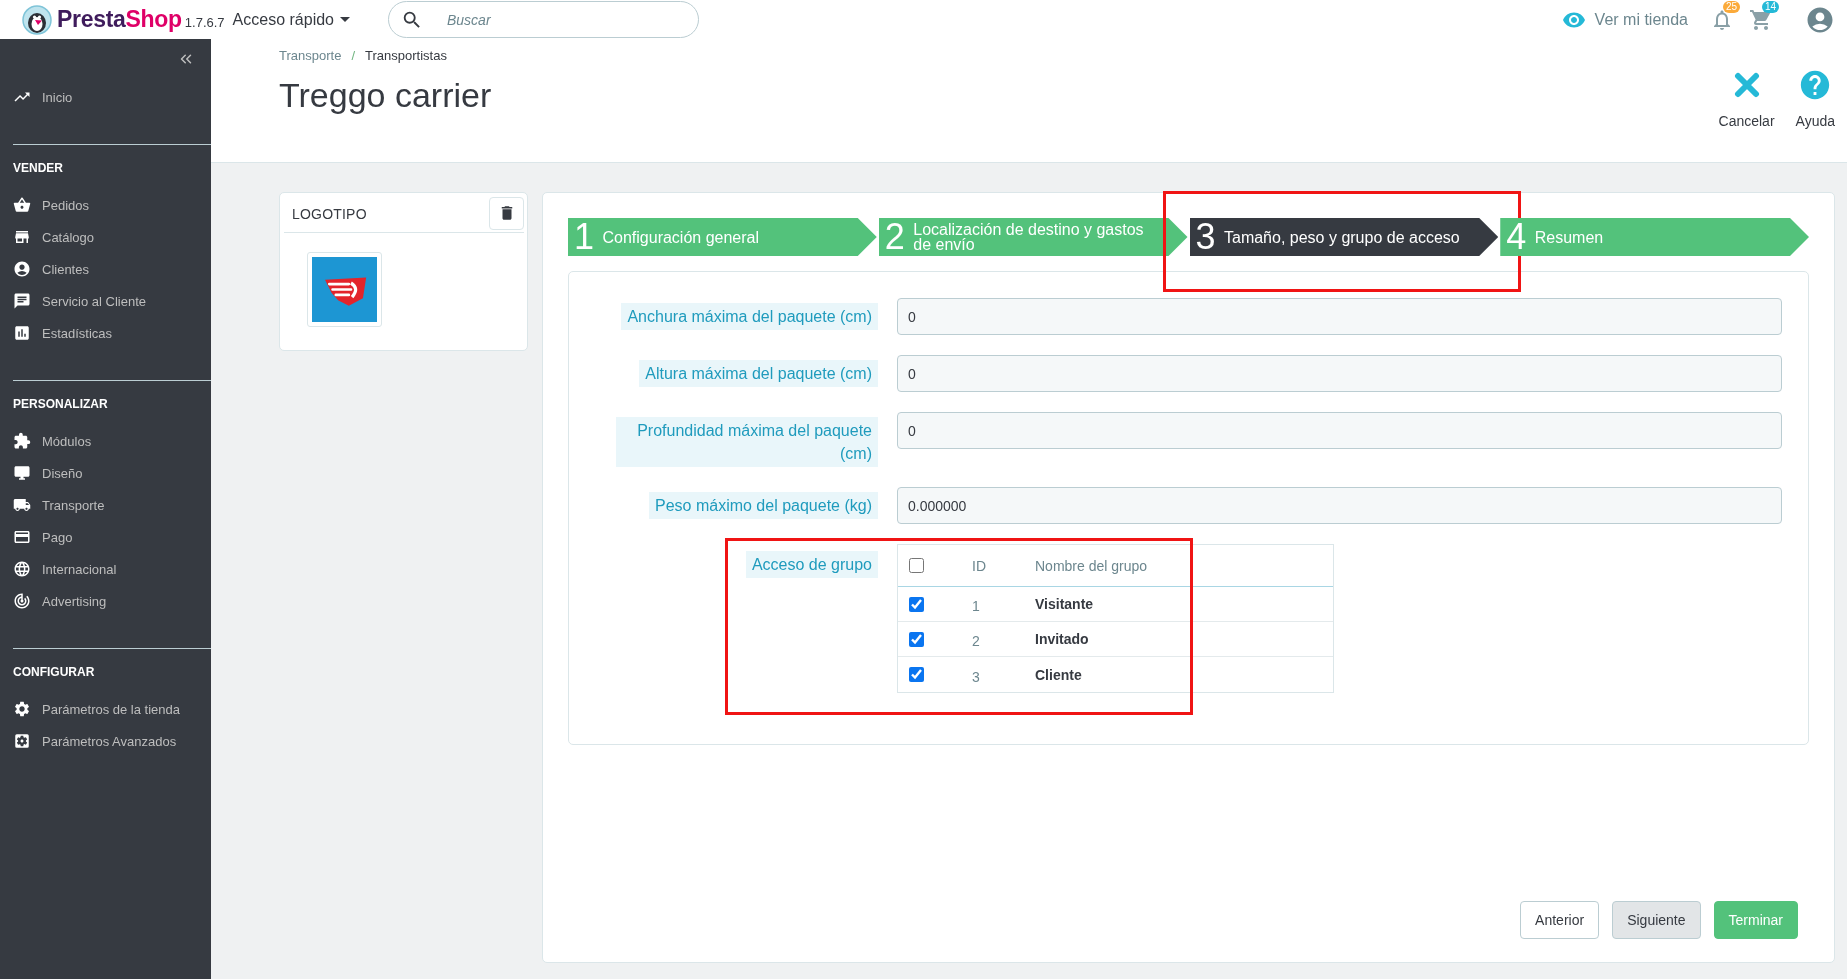  I want to click on brand-logo: PrestaShop, so click(102, 19).